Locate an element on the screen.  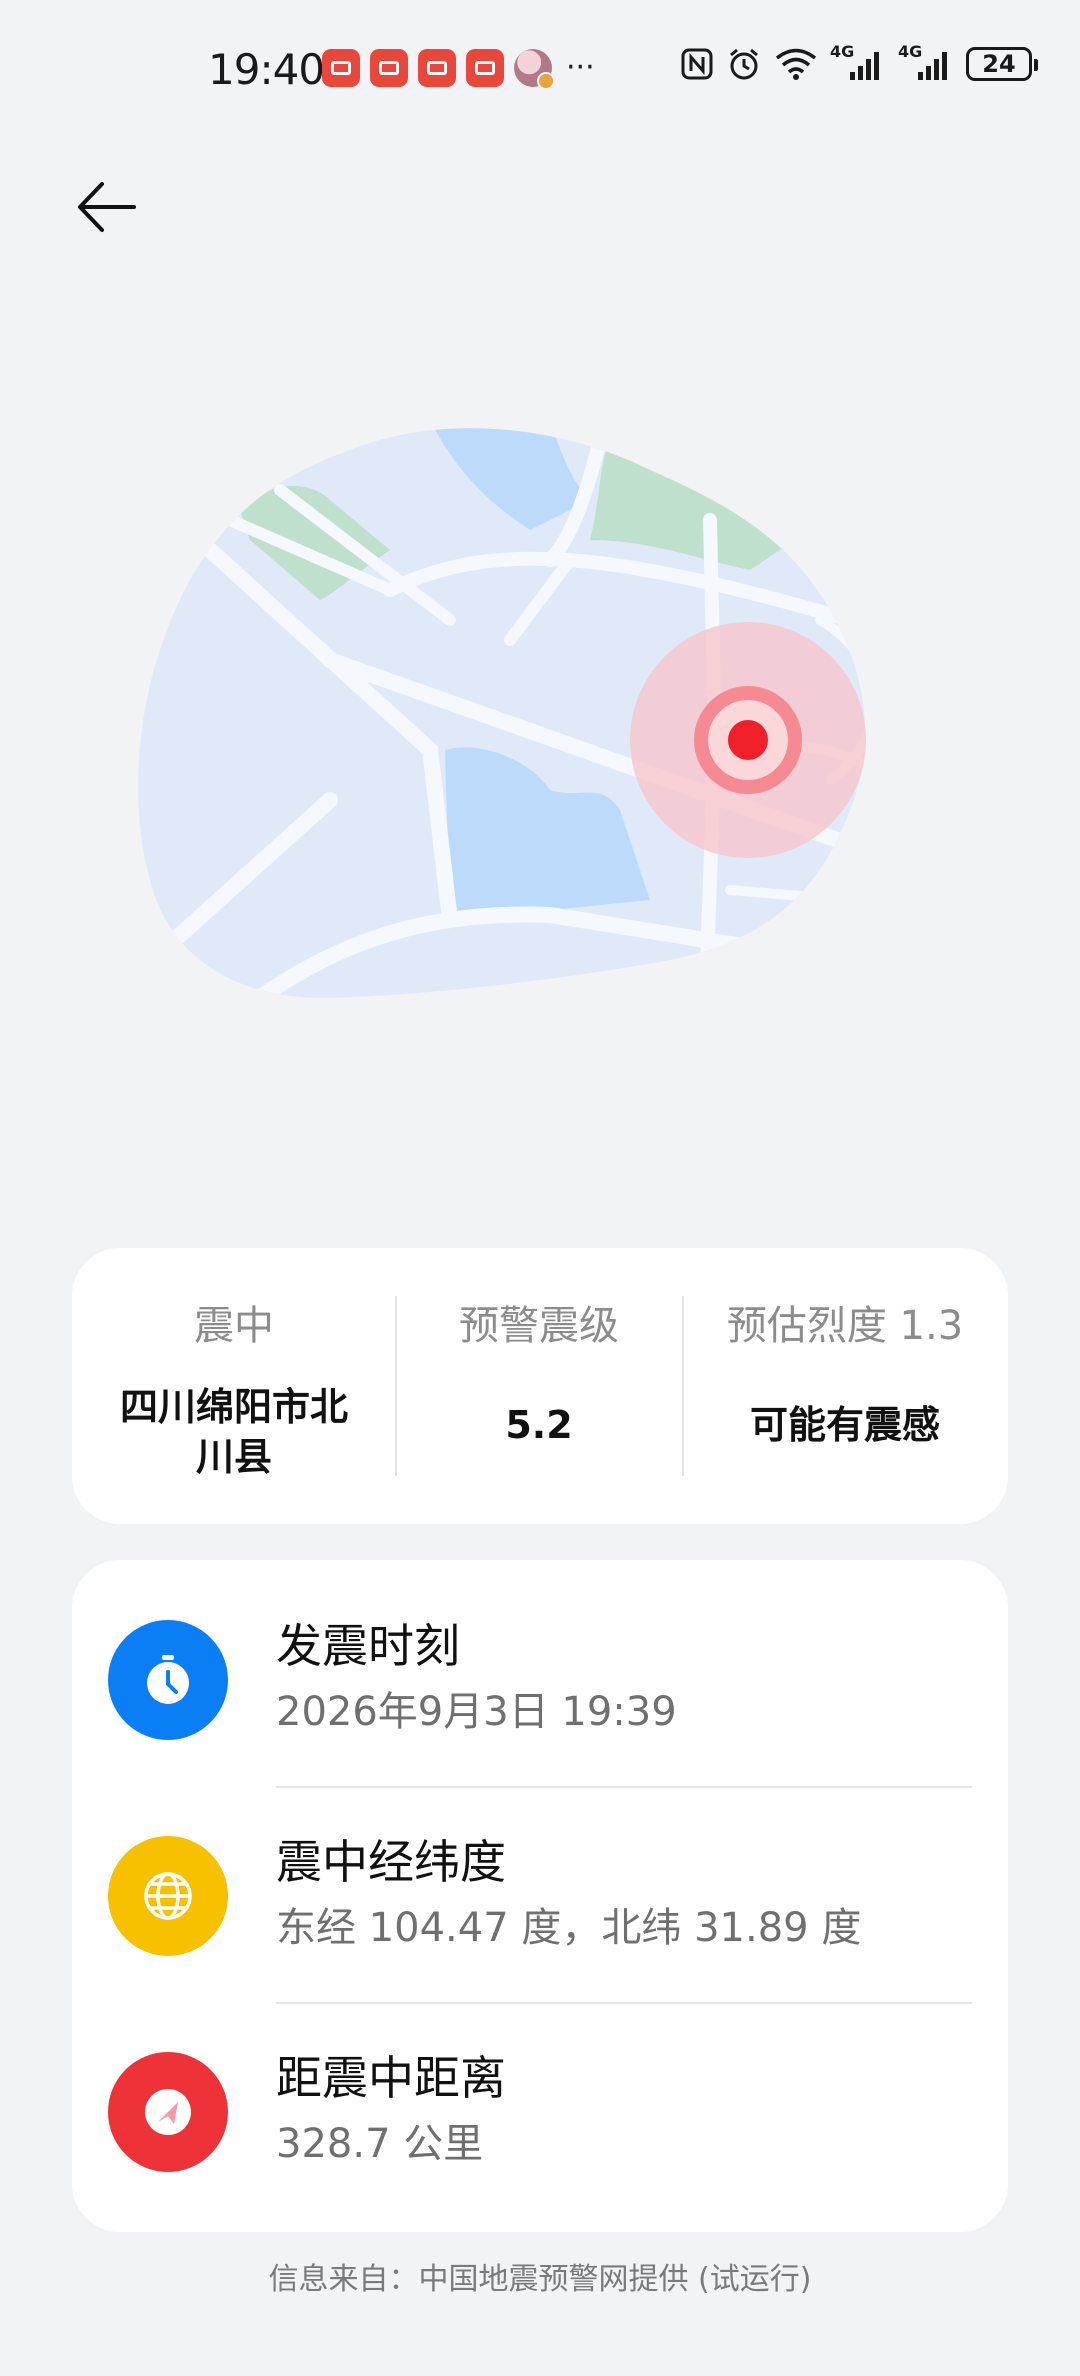
earthquake-summary-card: 震中 四川绵阳市北 川县 预警震级 5.2 预估烈度 1.3 可能有震感 is located at coordinates (540, 1386).